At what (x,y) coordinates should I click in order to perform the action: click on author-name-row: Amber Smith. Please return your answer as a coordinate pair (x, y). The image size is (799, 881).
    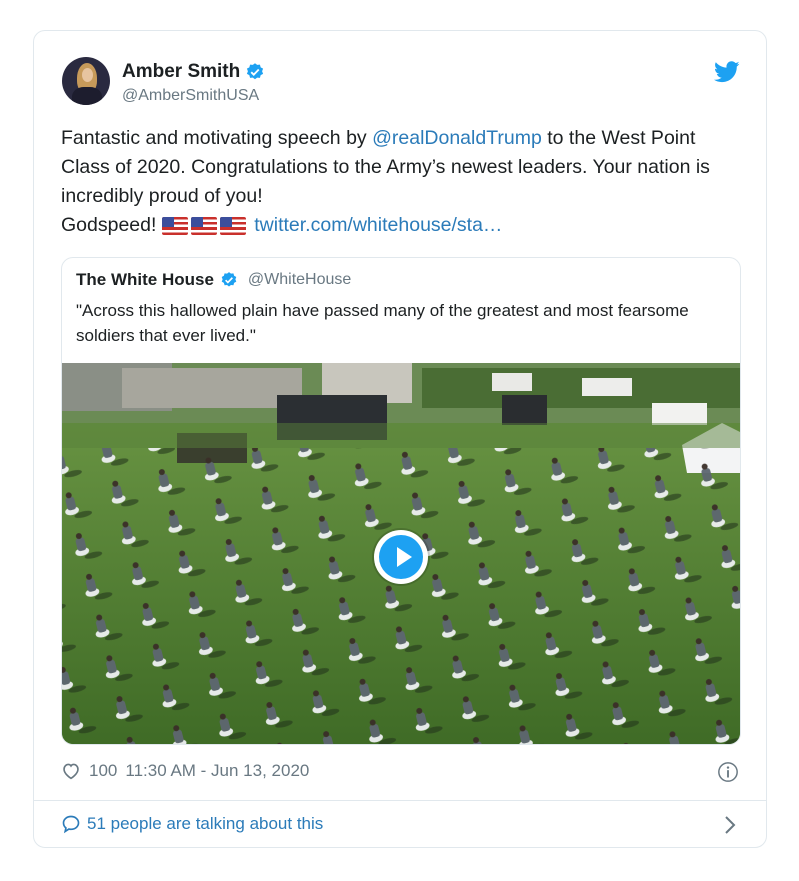
    Looking at the image, I should click on (193, 72).